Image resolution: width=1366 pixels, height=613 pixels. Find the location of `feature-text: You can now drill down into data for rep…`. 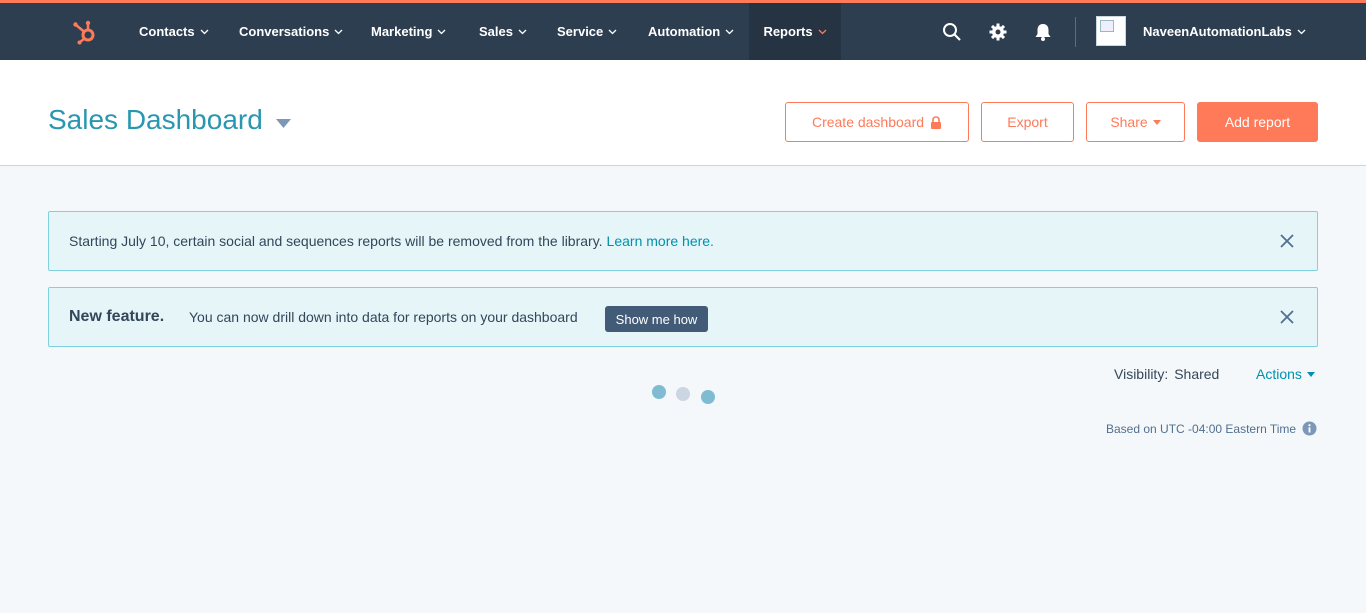

feature-text: You can now drill down into data for rep… is located at coordinates (383, 317).